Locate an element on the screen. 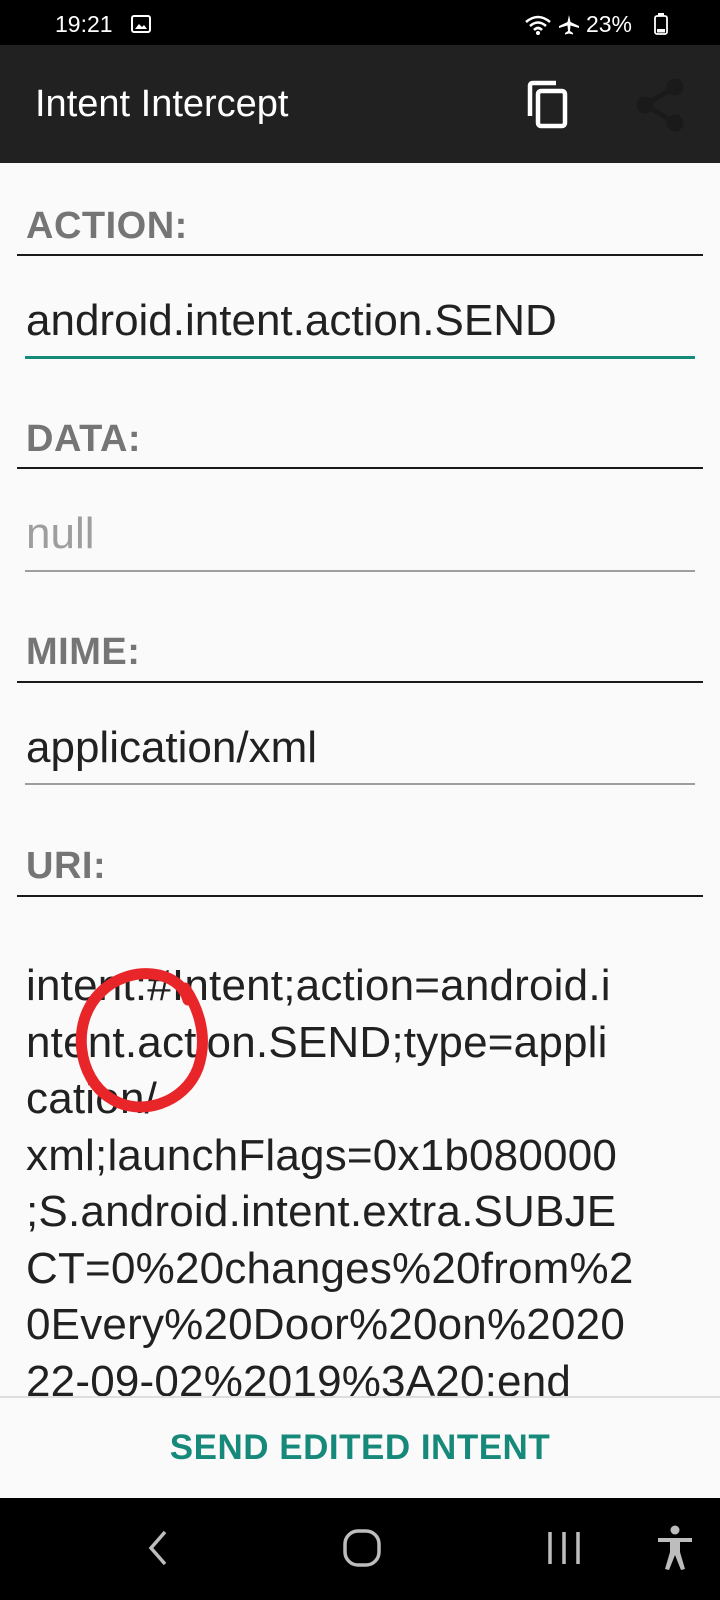 This screenshot has width=720, height=1600. accessibility-icon is located at coordinates (675, 1547).